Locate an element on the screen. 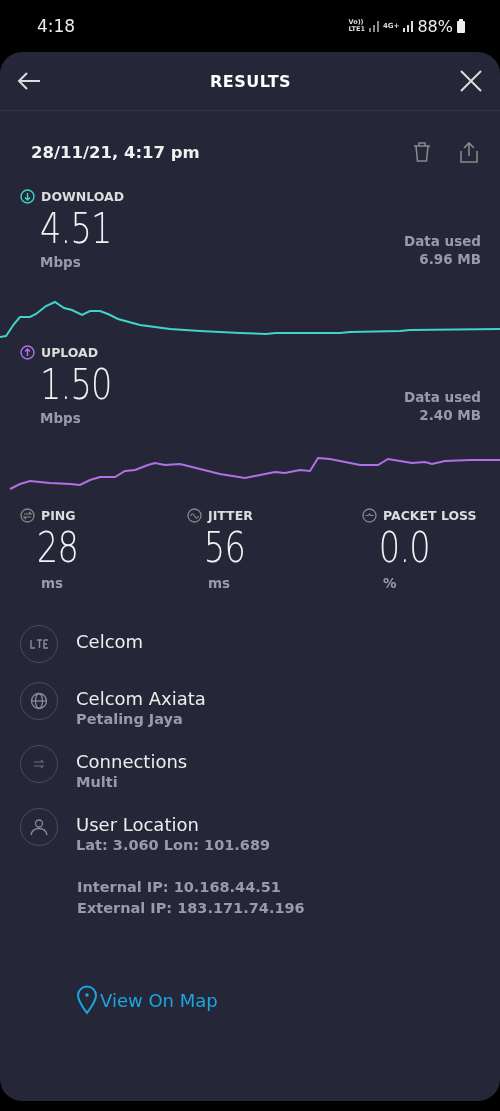 Image resolution: width=500 pixels, height=1111 pixels. detail-title: User Location is located at coordinates (138, 824).